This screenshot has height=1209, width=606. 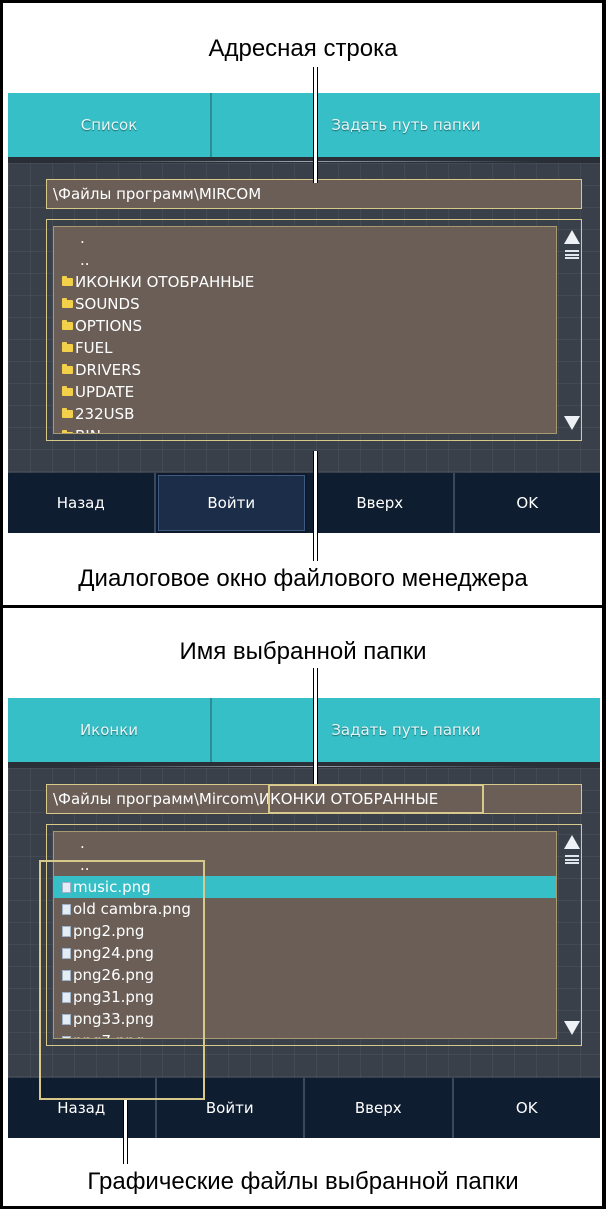 I want to click on leader-line-address, so click(x=315, y=125).